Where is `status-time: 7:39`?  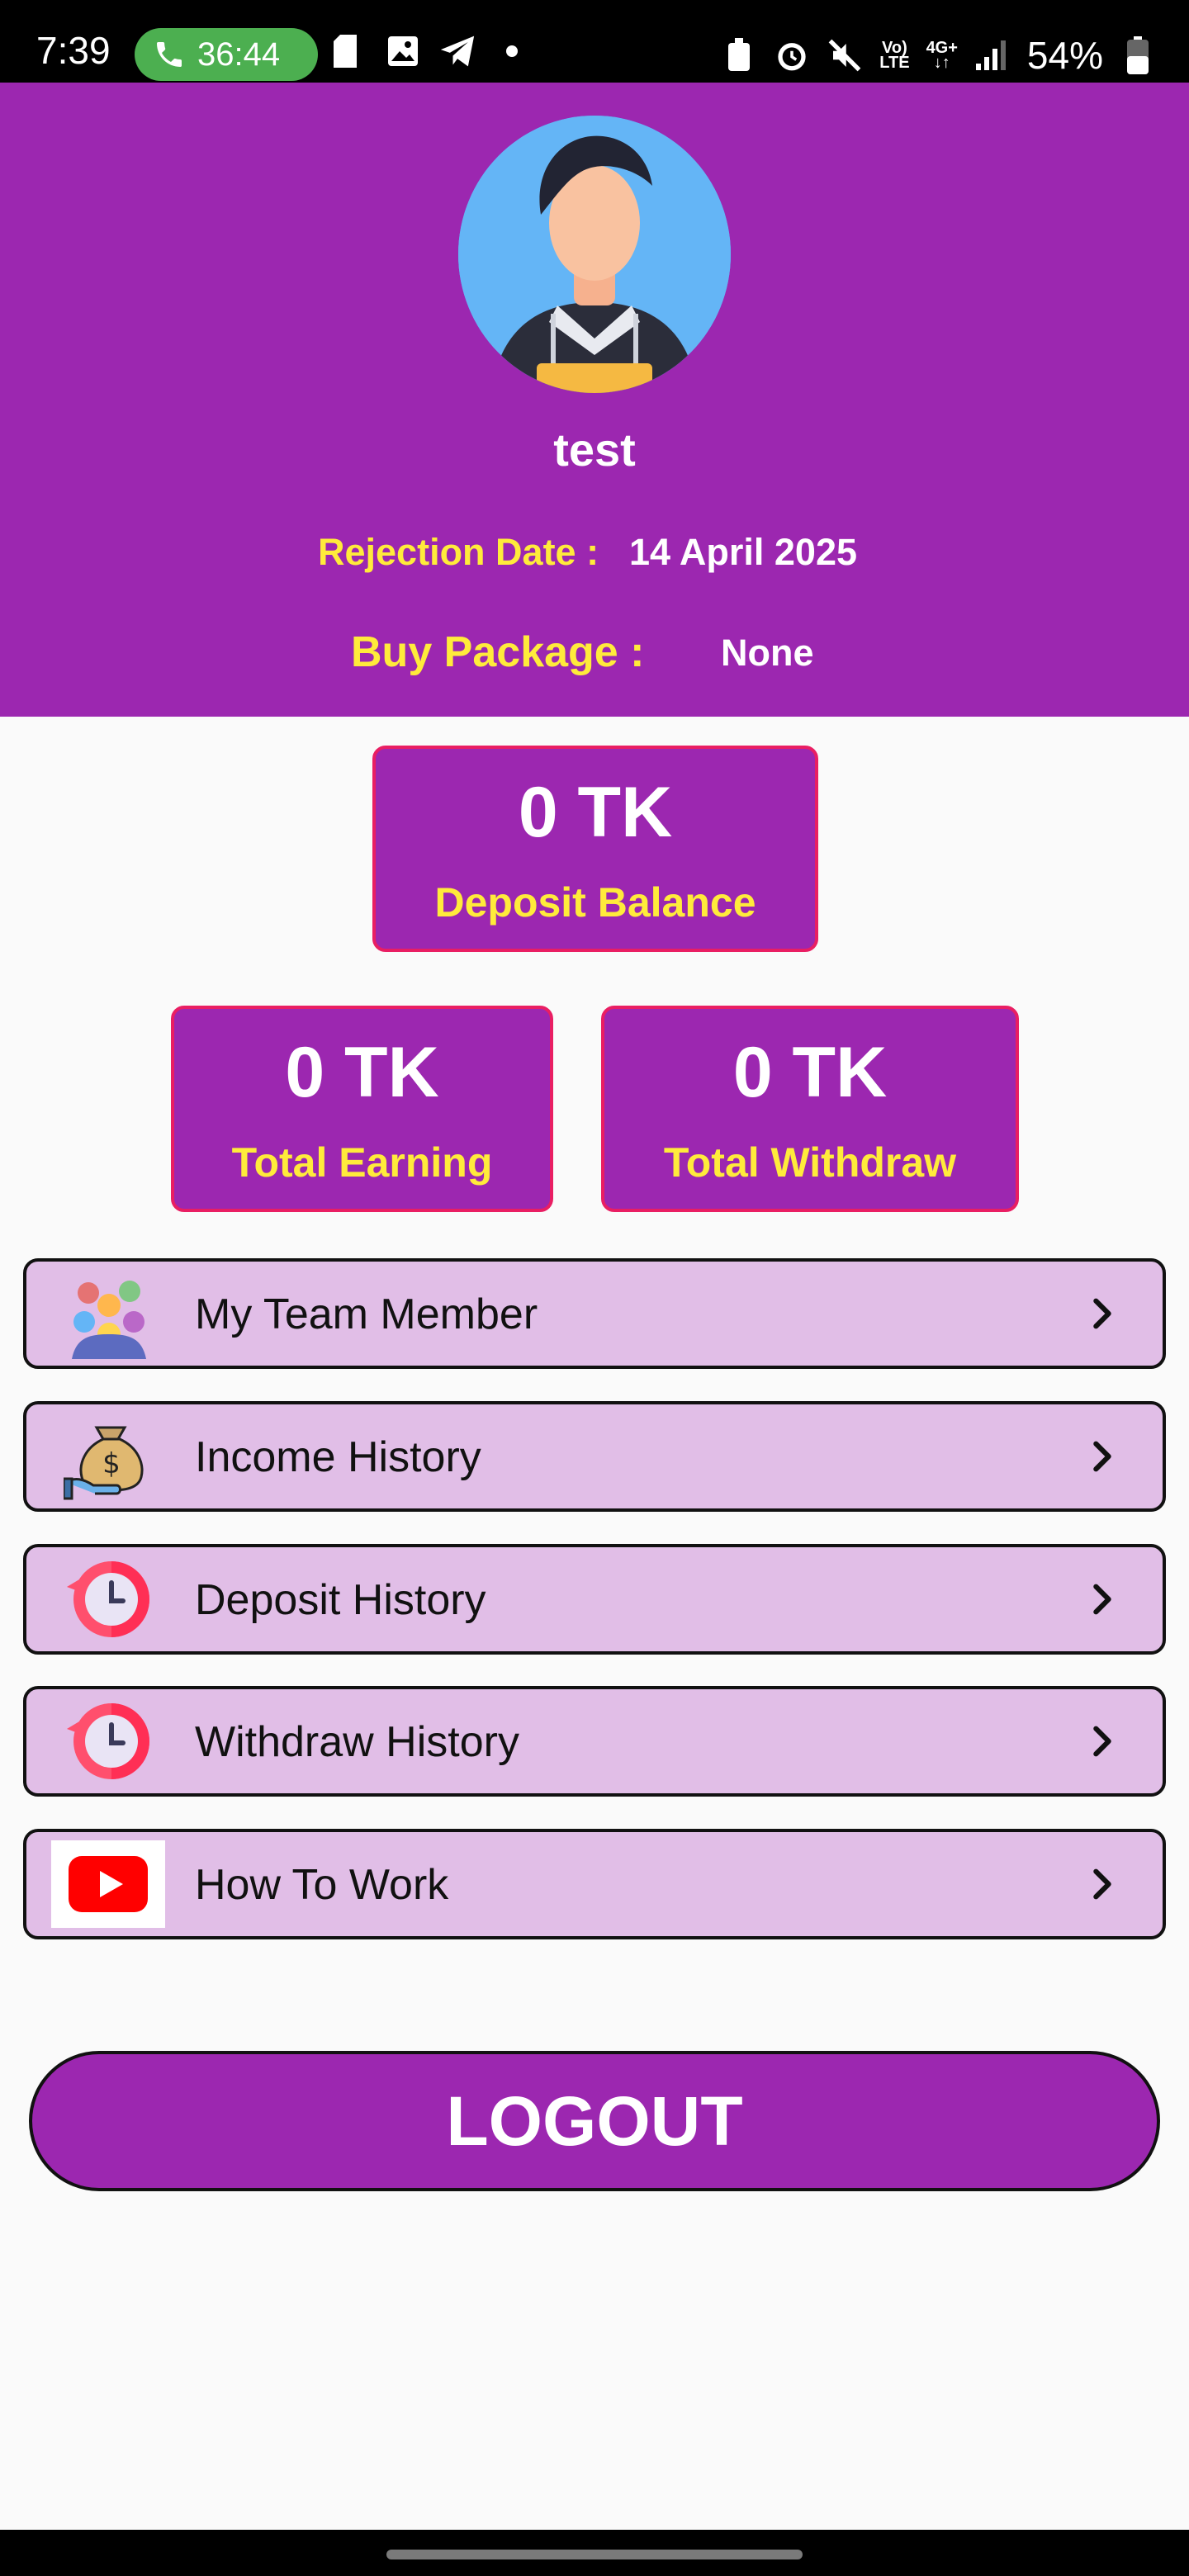
status-time: 7:39 is located at coordinates (73, 50).